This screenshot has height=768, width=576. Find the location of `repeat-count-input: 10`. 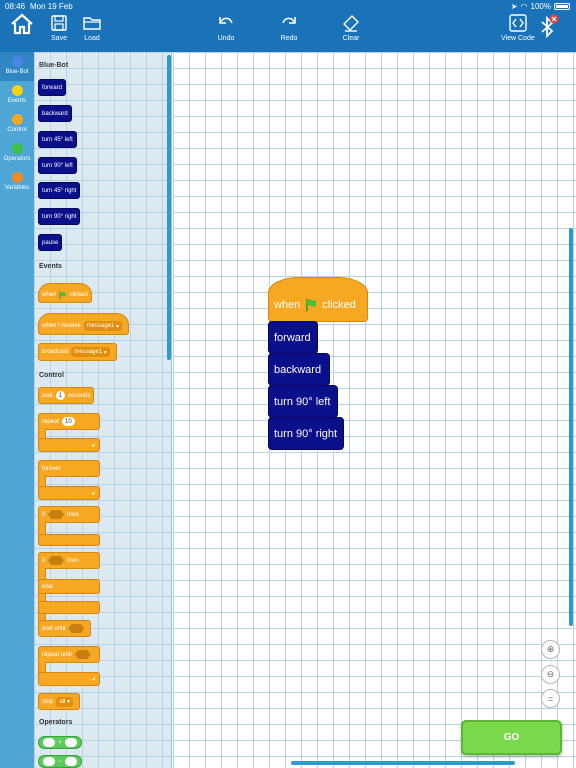

repeat-count-input: 10 is located at coordinates (68, 421).